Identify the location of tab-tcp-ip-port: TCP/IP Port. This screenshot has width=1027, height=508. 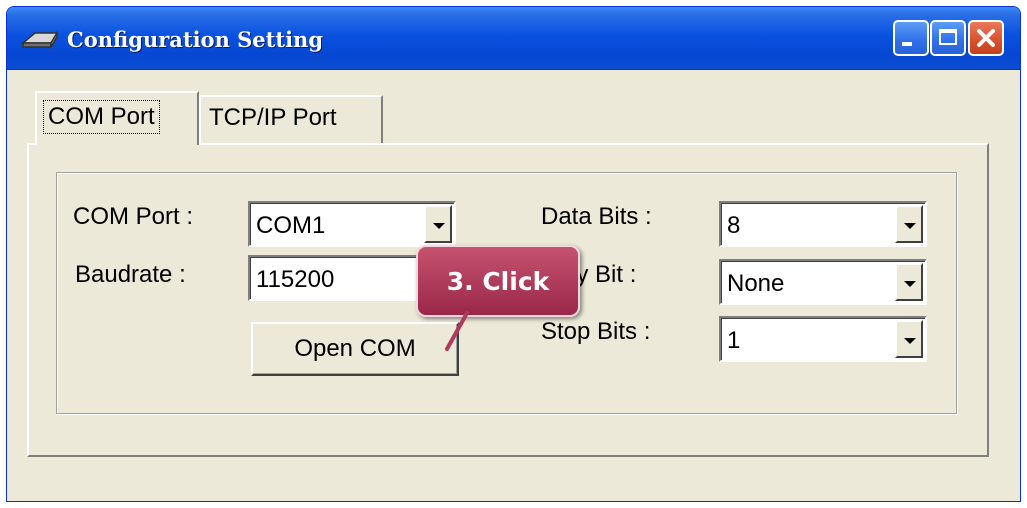
(291, 120).